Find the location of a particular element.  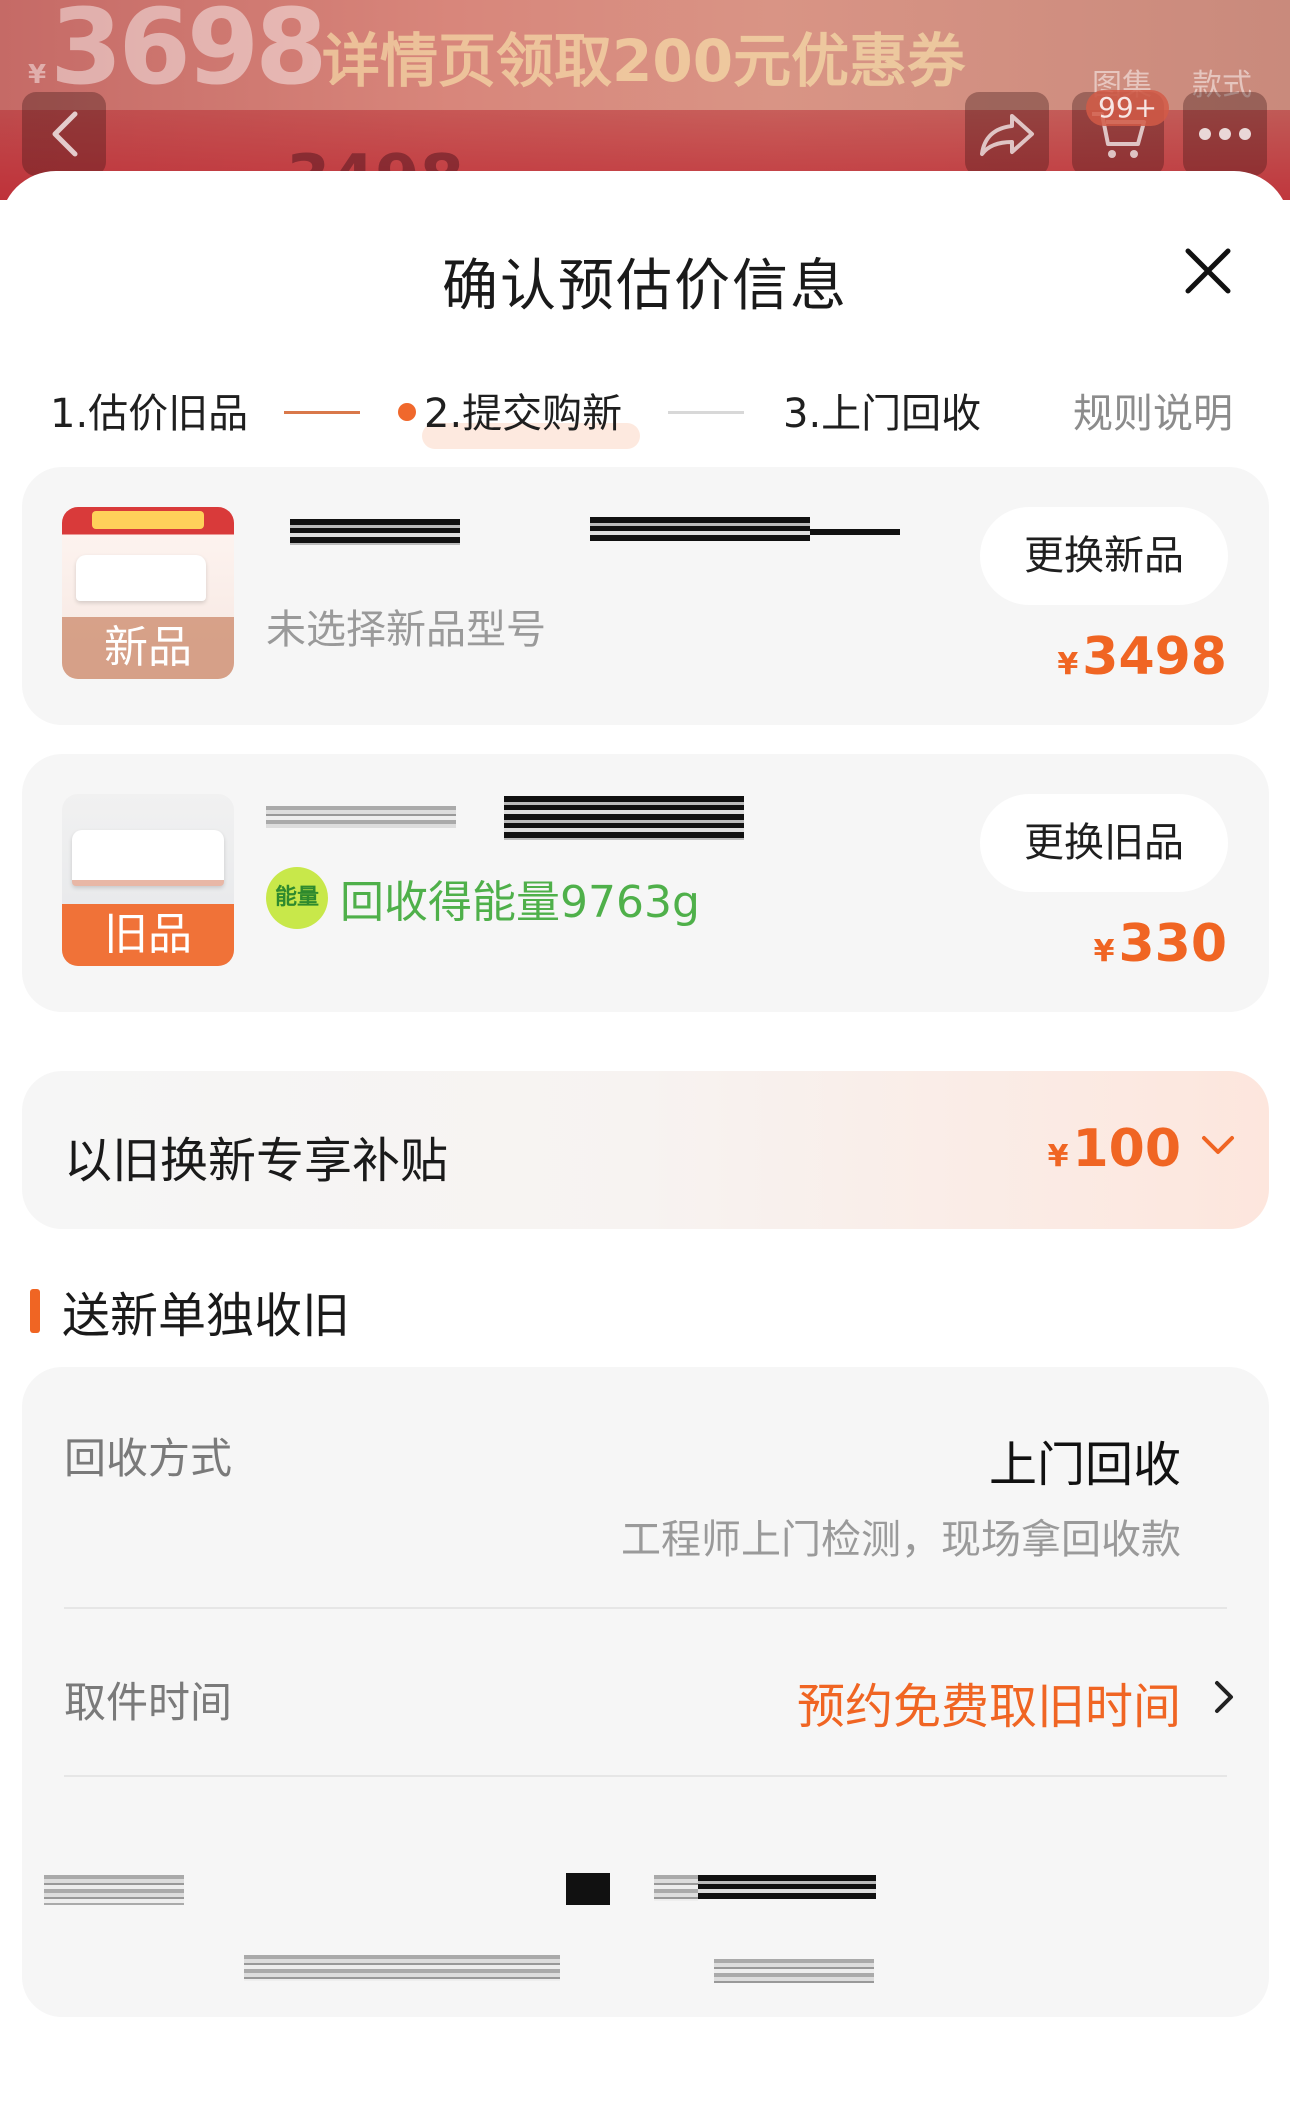

subsidy-amount: ¥100 is located at coordinates (1114, 1149).